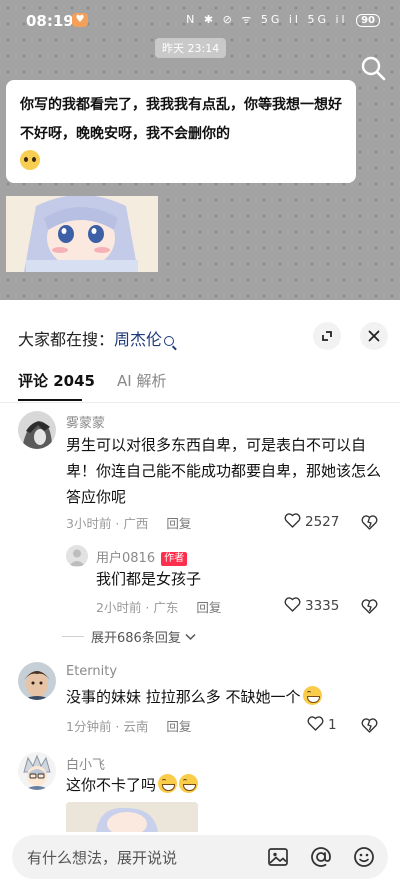  I want to click on comment-meta: 3小时前 · 广西 回复, so click(128, 522).